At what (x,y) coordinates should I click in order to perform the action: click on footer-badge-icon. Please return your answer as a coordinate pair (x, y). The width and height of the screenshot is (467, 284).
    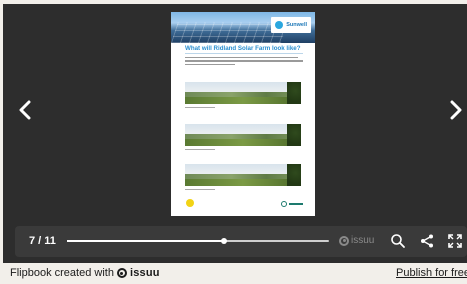
    Looking at the image, I should click on (190, 203).